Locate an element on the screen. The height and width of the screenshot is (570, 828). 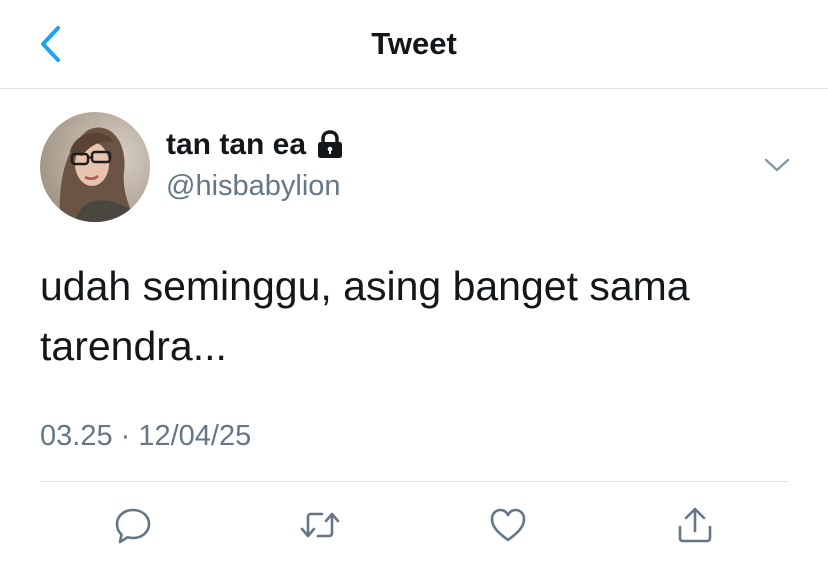
author-handle: @hisbabylion is located at coordinates (253, 186).